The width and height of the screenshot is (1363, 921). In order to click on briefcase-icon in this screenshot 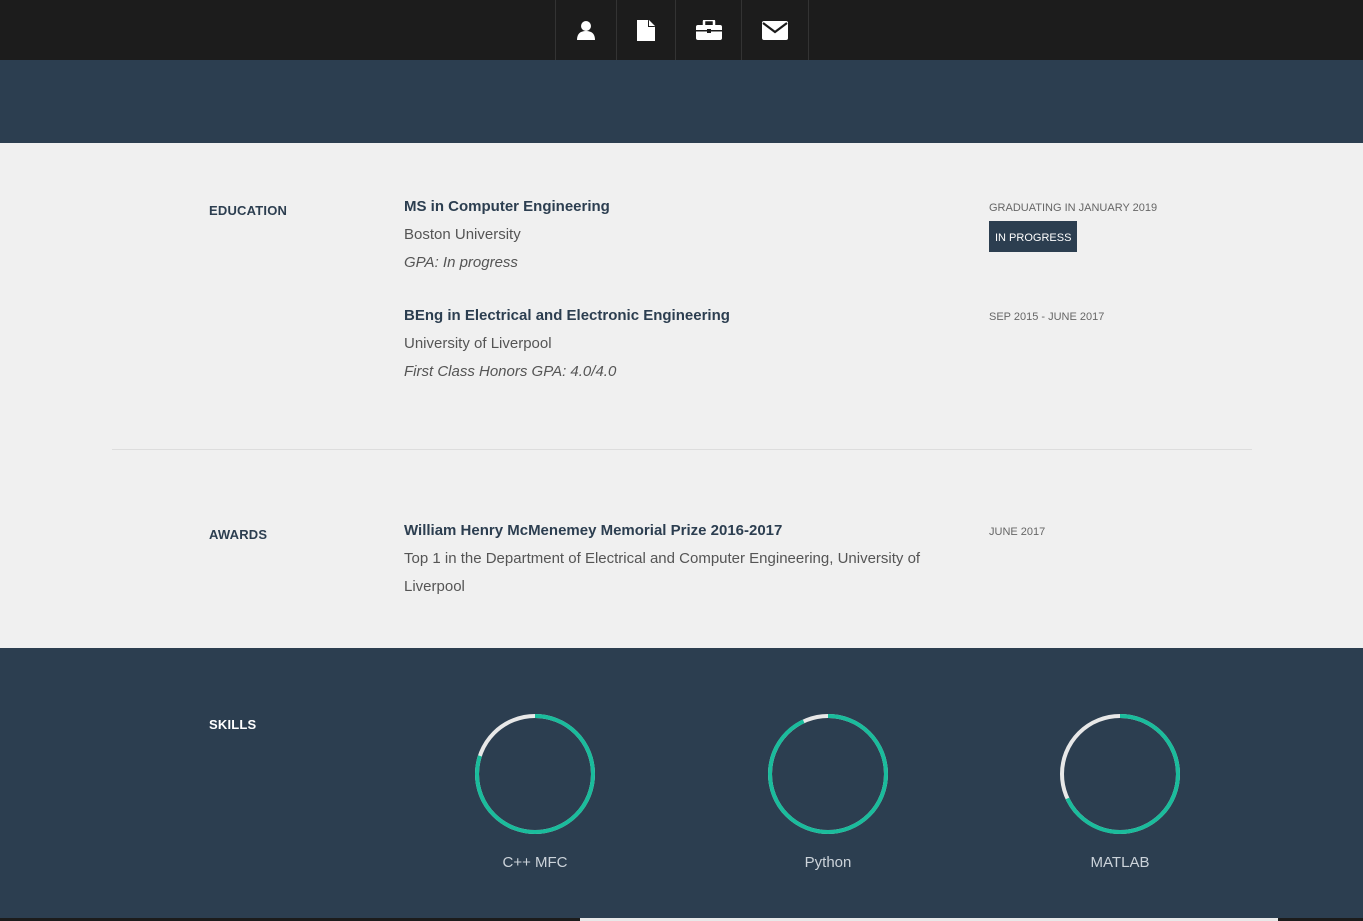, I will do `click(708, 30)`.